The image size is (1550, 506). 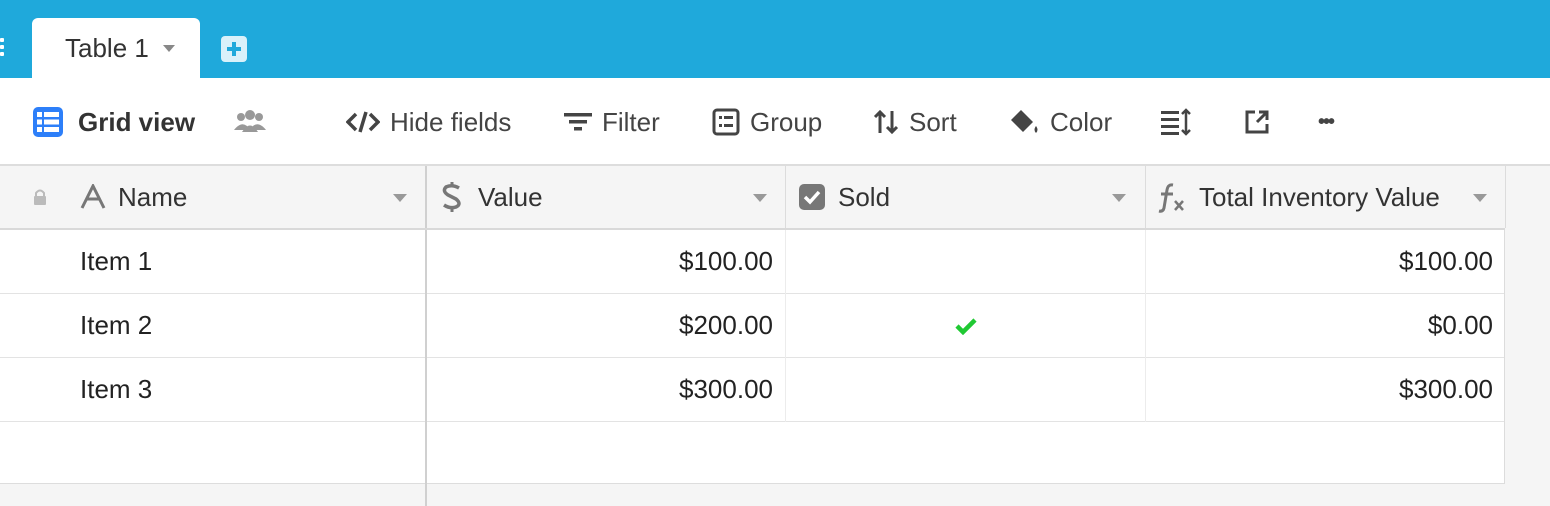 I want to click on cell-total: $0.00, so click(x=1325, y=325).